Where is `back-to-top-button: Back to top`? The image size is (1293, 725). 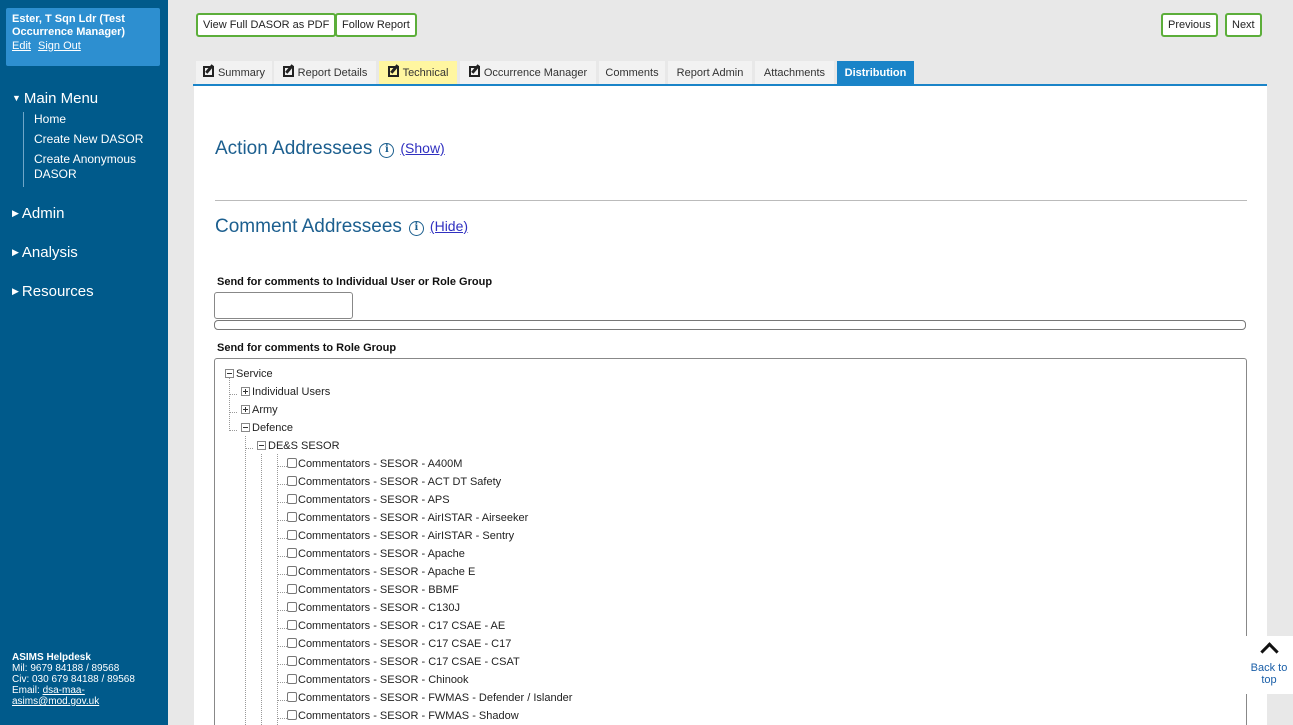
back-to-top-button: Back to top is located at coordinates (1269, 665).